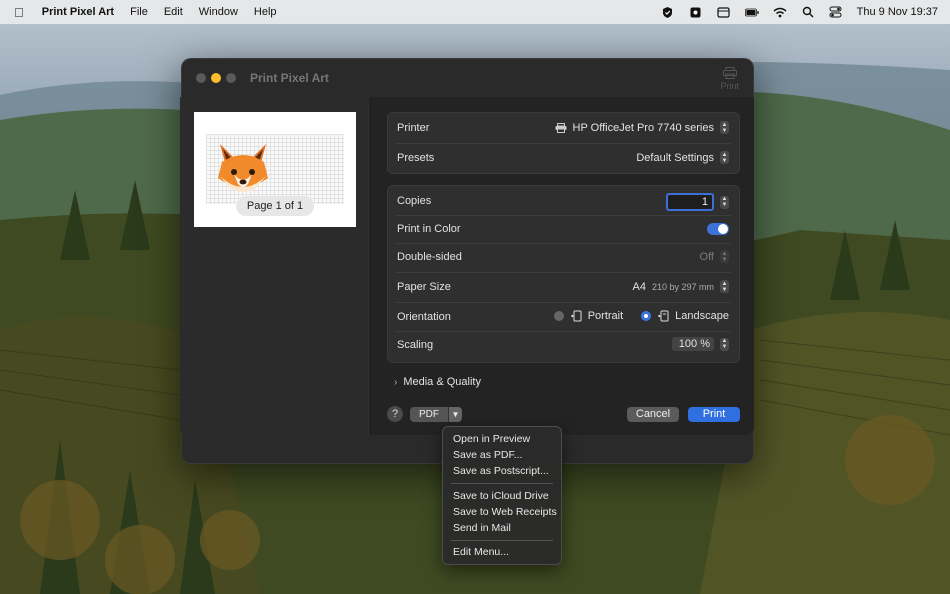 The width and height of the screenshot is (950, 594). I want to click on orientation-control: Portrait Landscape, so click(641, 316).